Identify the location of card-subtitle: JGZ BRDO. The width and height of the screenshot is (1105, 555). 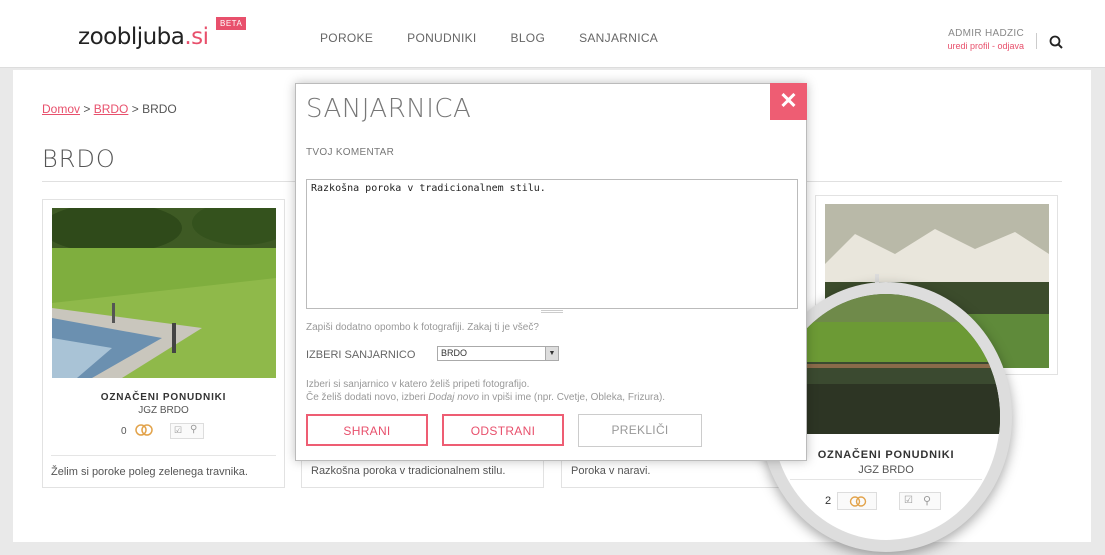
(163, 410).